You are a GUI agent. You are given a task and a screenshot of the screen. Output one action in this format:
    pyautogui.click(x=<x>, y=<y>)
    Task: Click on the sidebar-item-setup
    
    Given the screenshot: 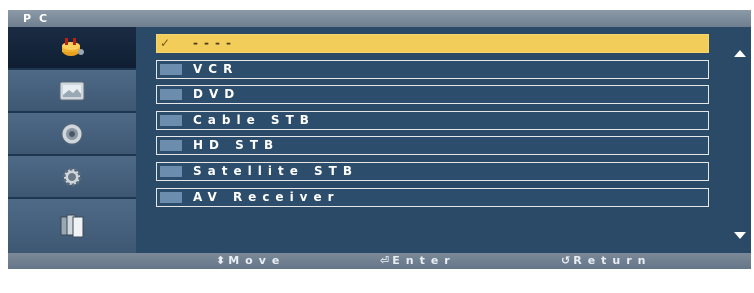 What is the action you would take?
    pyautogui.click(x=72, y=177)
    